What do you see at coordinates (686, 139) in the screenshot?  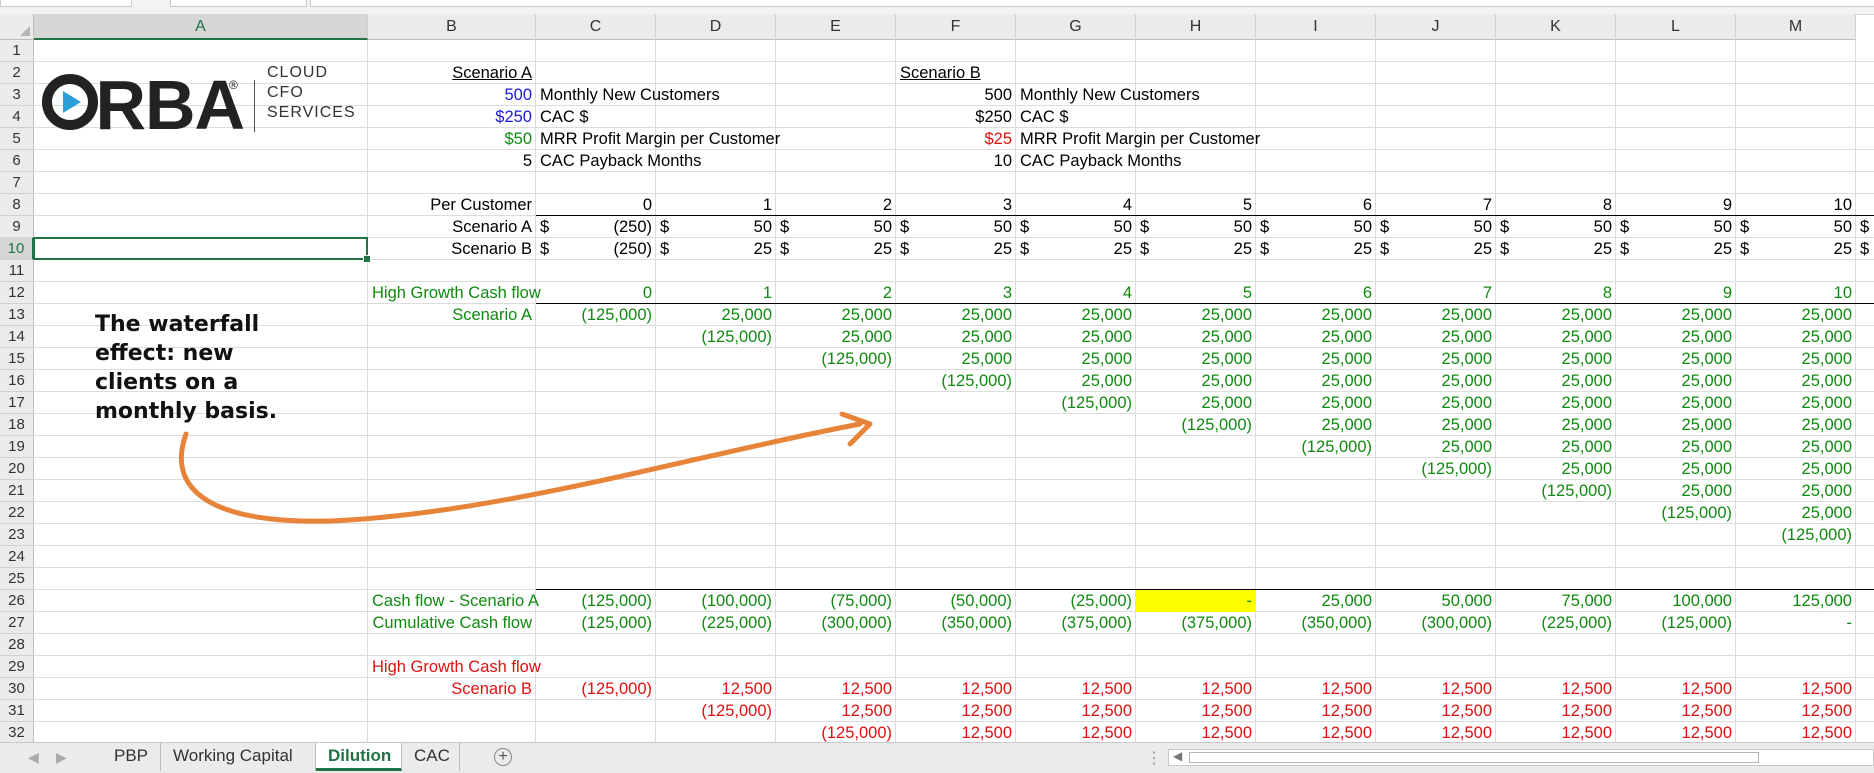 I see `scenario-a-margin-label: MRR Profit Margin per Customer` at bounding box center [686, 139].